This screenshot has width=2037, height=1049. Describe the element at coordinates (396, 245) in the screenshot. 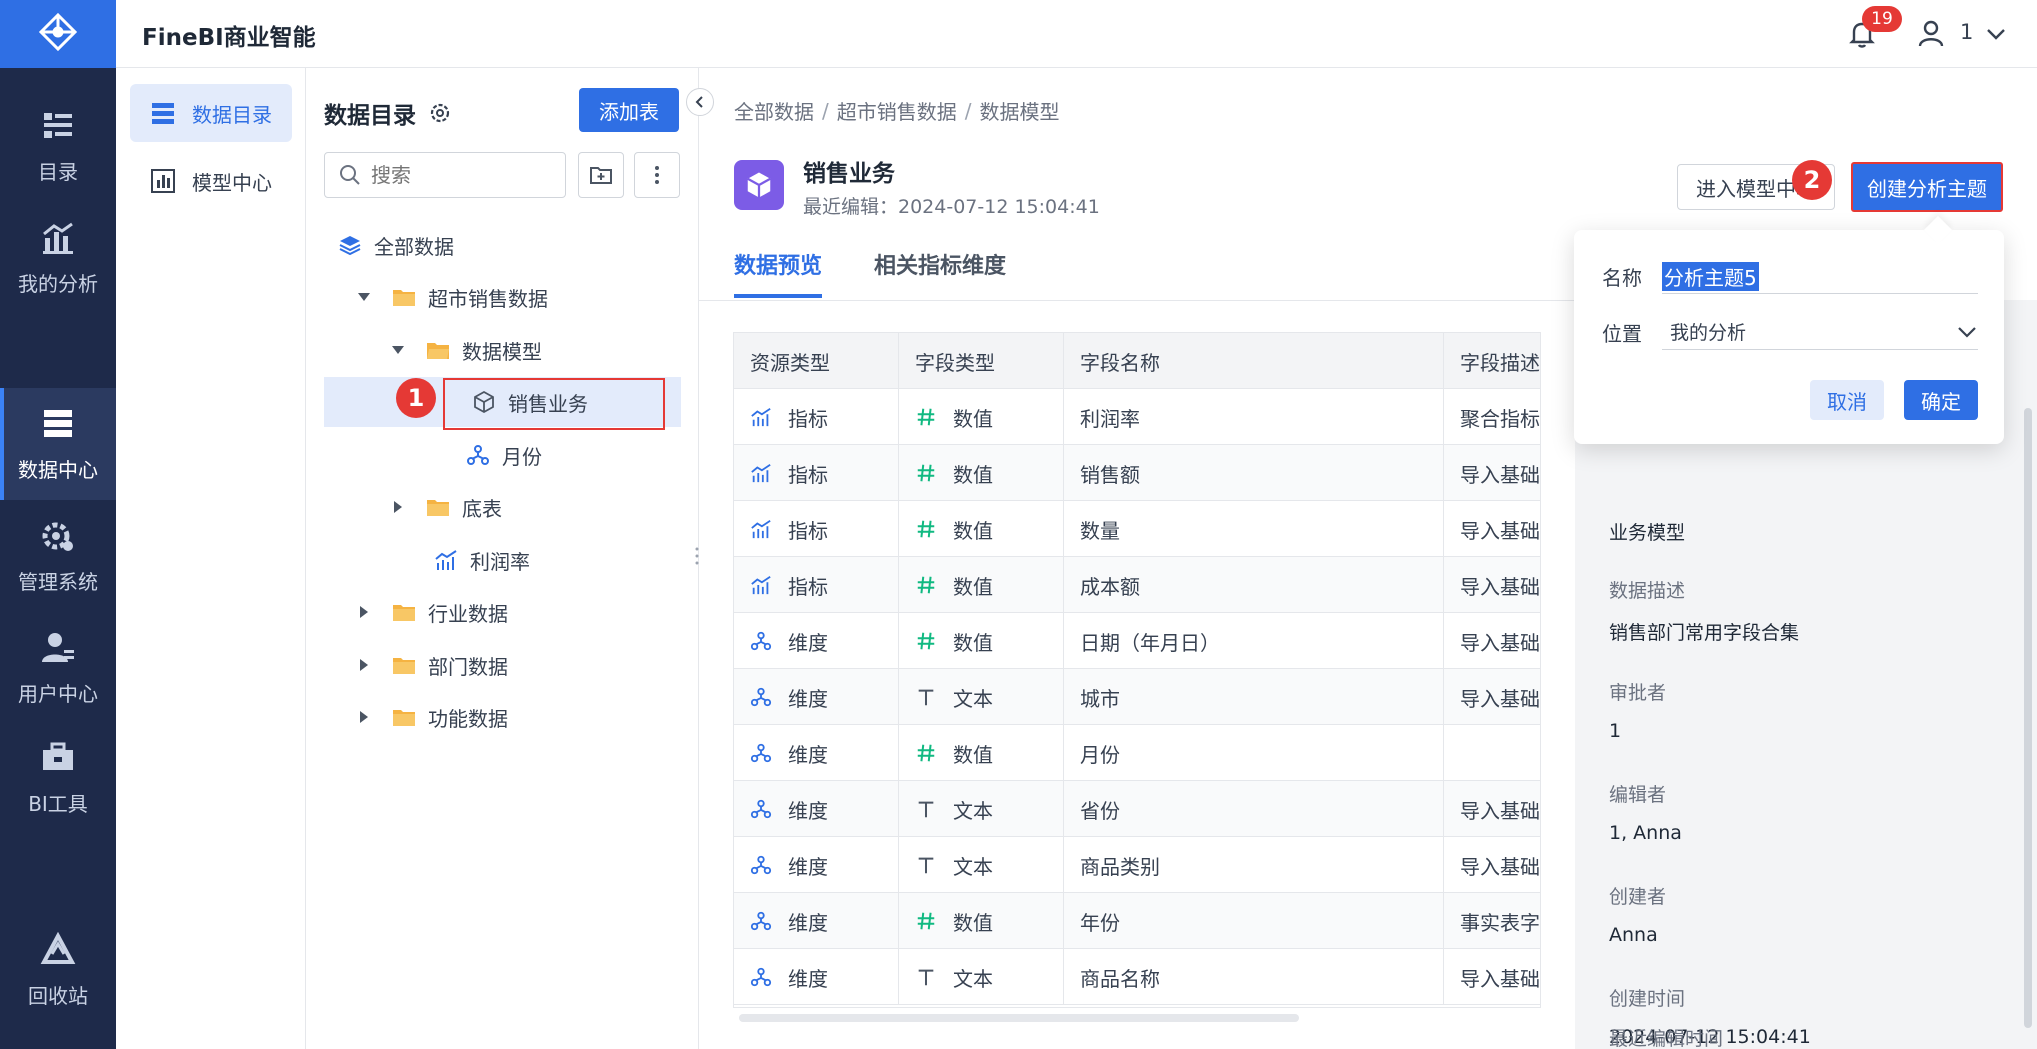

I see `tree-node-all-data: 全部数据` at that location.